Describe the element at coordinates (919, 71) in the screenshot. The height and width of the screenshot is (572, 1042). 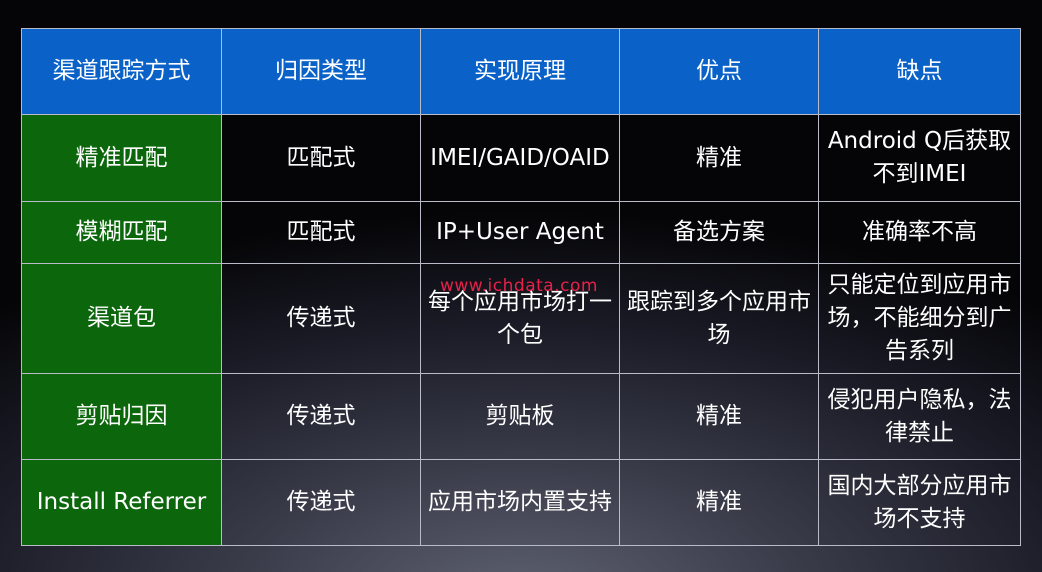
I see `header-cell-cons: 缺点` at that location.